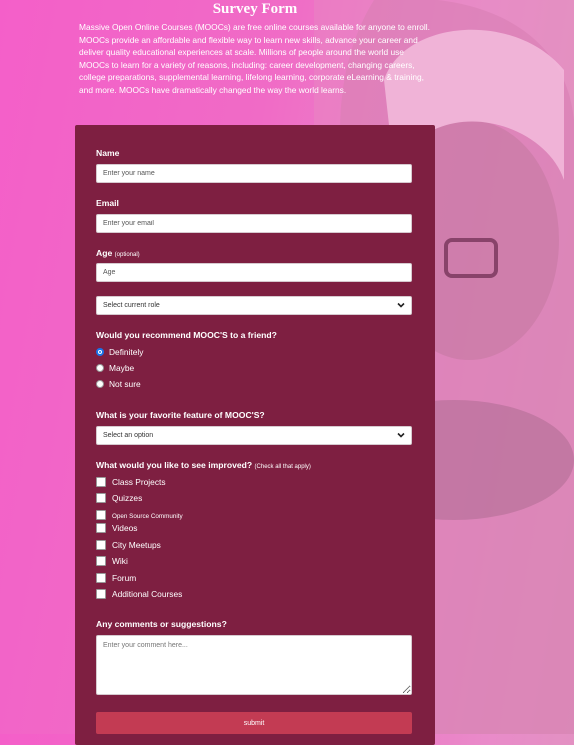  I want to click on improve-option: Open Source Community, so click(139, 515).